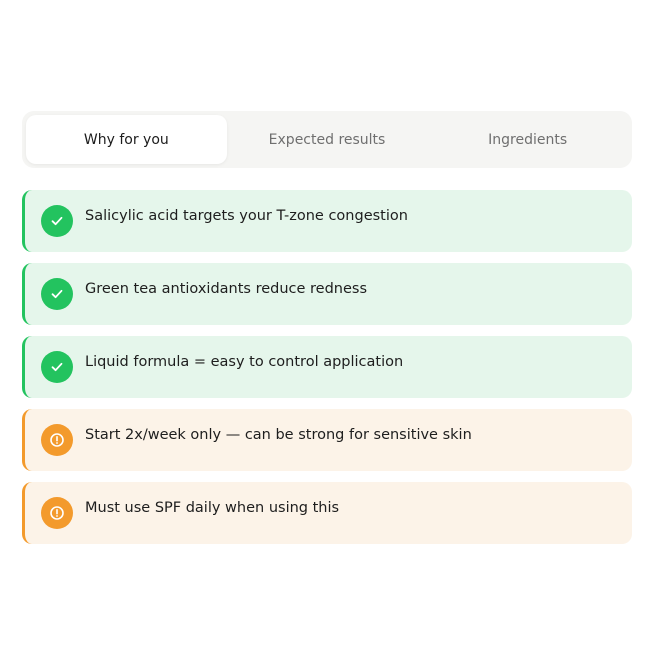  I want to click on list-item: Must use SPF daily when using this, so click(327, 513).